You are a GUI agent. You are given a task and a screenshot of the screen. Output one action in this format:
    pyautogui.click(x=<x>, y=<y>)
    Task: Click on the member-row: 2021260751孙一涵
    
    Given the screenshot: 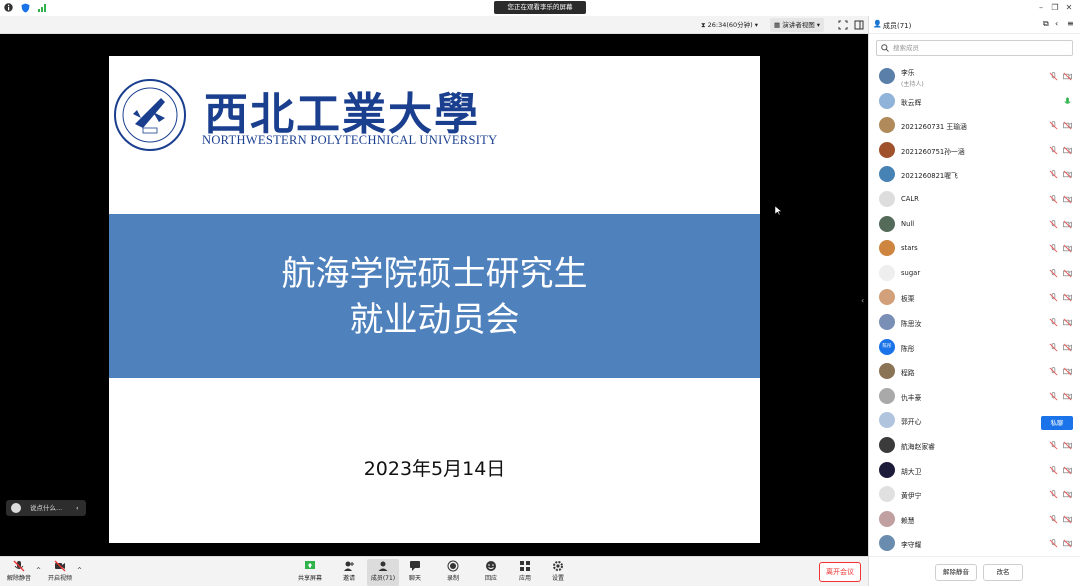 What is the action you would take?
    pyautogui.click(x=974, y=151)
    